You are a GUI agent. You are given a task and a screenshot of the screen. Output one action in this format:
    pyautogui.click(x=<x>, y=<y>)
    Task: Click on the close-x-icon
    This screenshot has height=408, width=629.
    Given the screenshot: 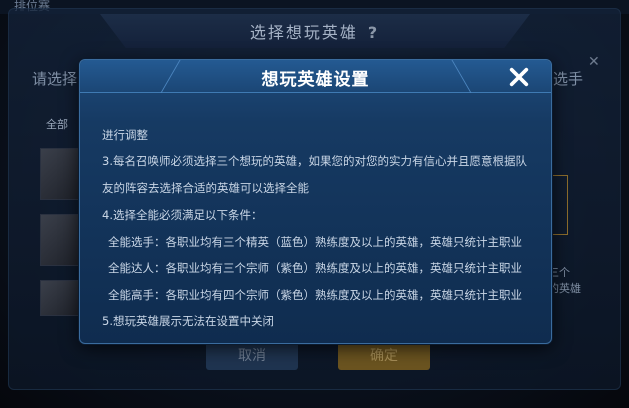 What is the action you would take?
    pyautogui.click(x=519, y=77)
    